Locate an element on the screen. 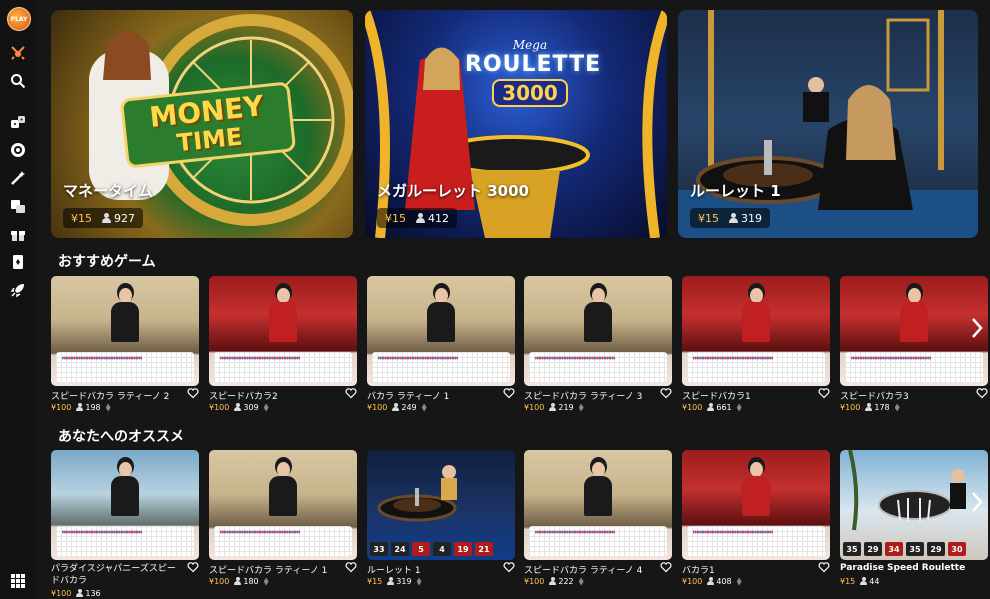 The image size is (990, 599). grid-menu-icon is located at coordinates (18, 581).